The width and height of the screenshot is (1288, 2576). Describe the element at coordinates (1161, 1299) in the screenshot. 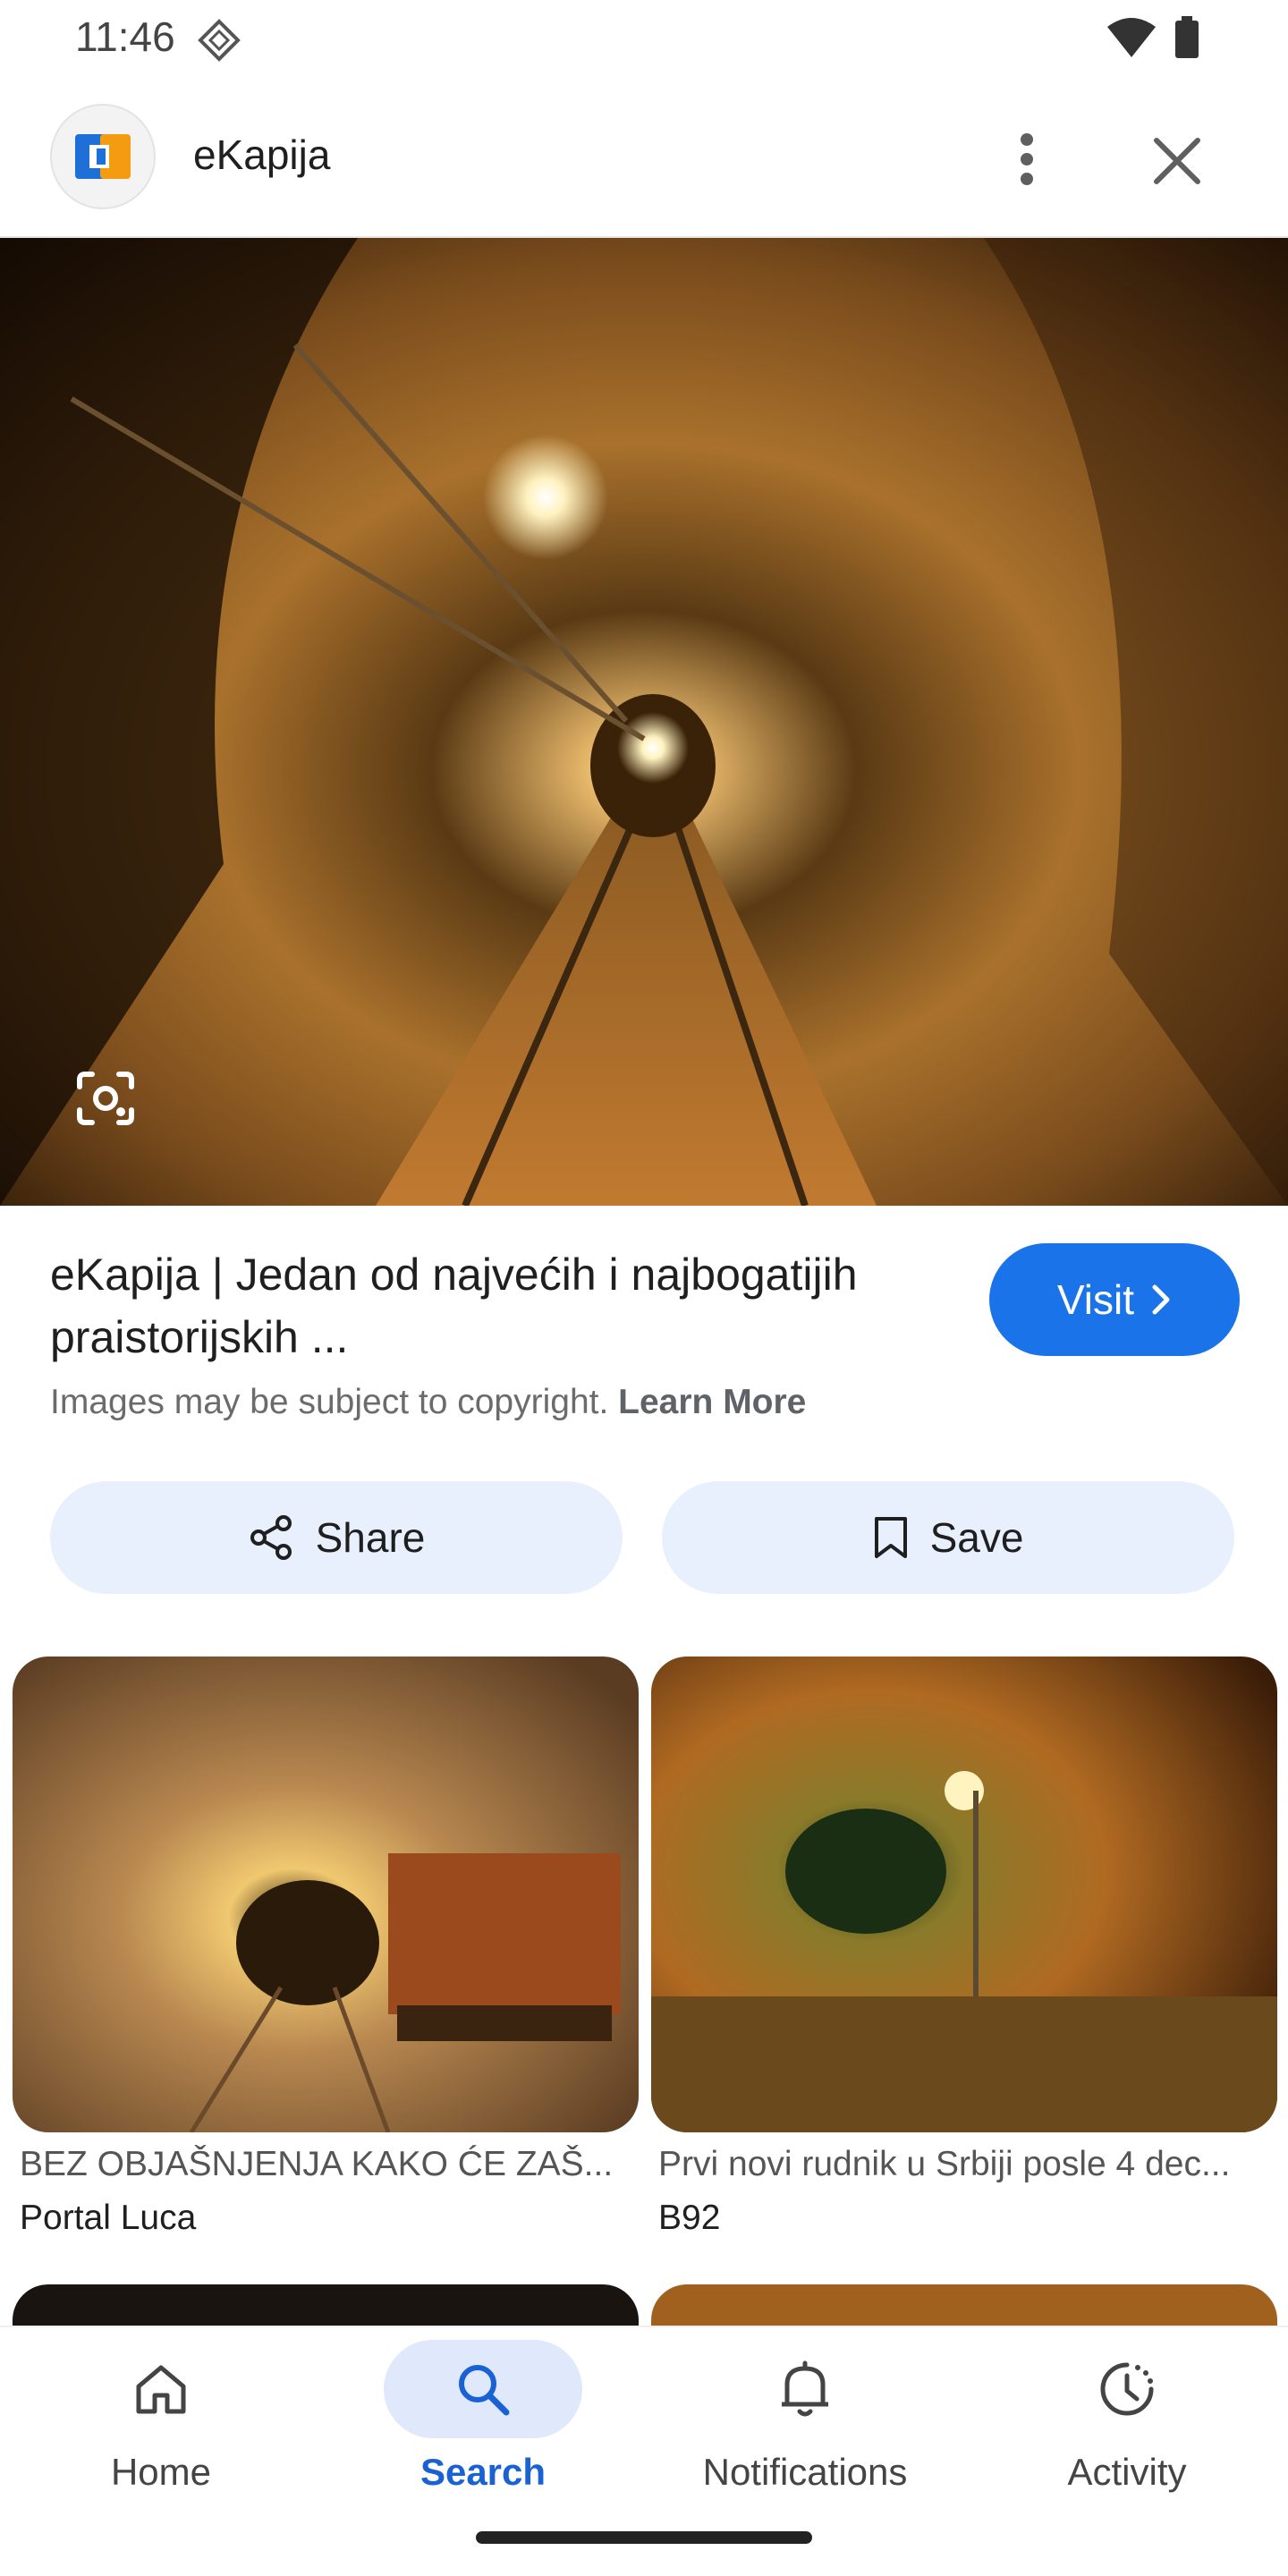

I see `chevron-right-icon` at that location.